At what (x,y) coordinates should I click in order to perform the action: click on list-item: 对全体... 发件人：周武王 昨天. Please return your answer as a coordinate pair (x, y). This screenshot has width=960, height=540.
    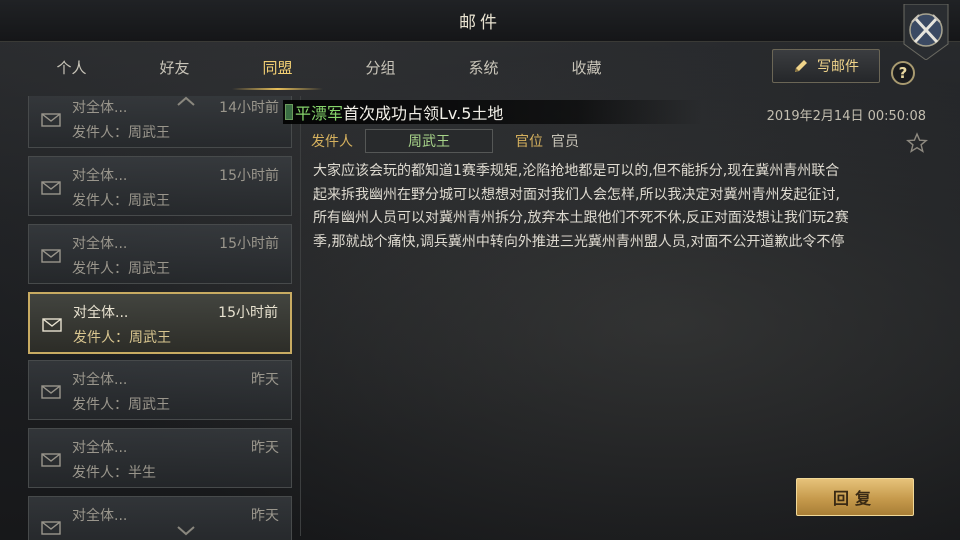
    Looking at the image, I should click on (160, 390).